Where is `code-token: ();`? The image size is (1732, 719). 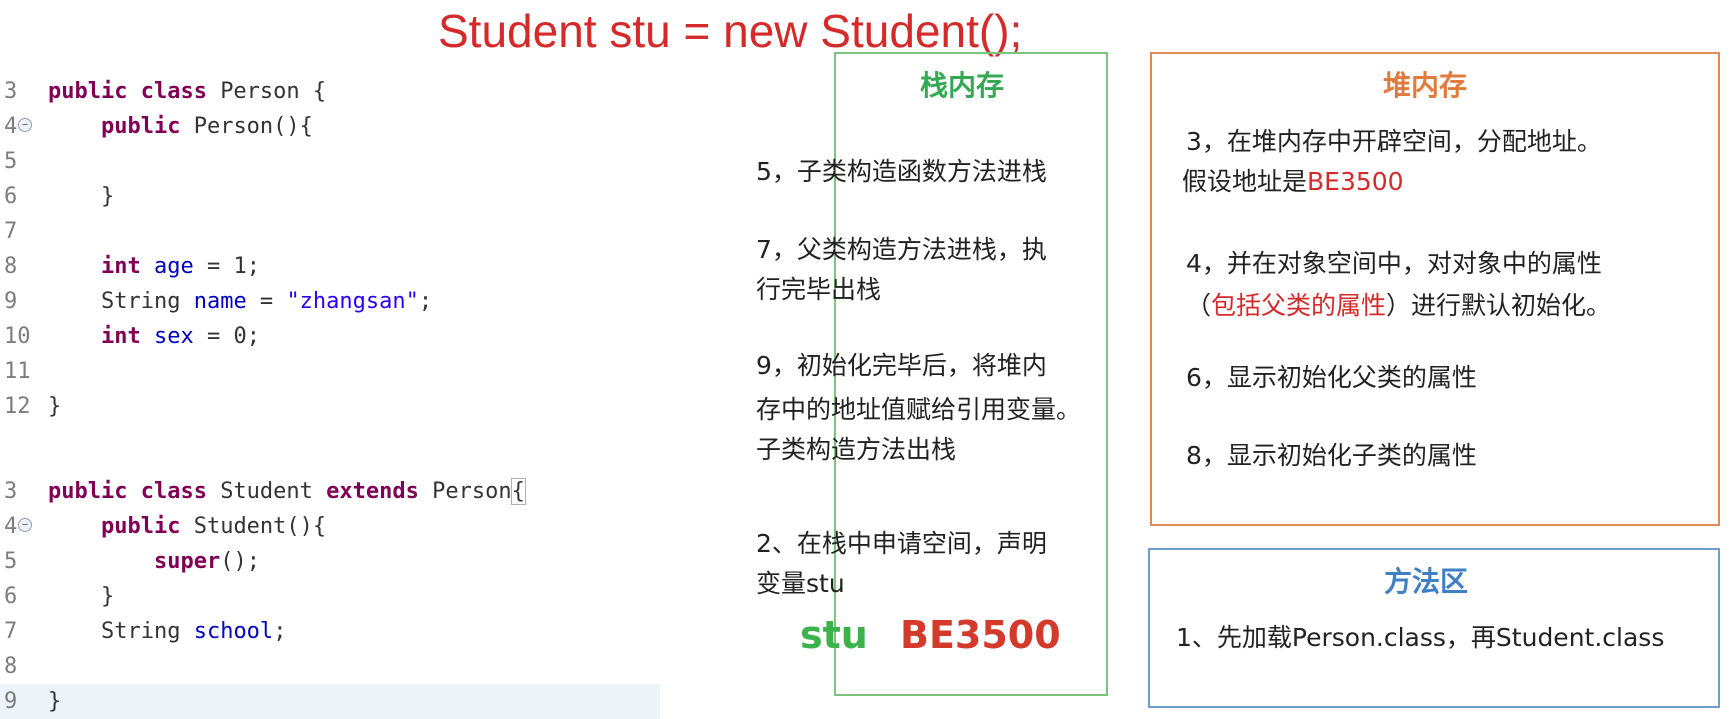
code-token: (); is located at coordinates (240, 561).